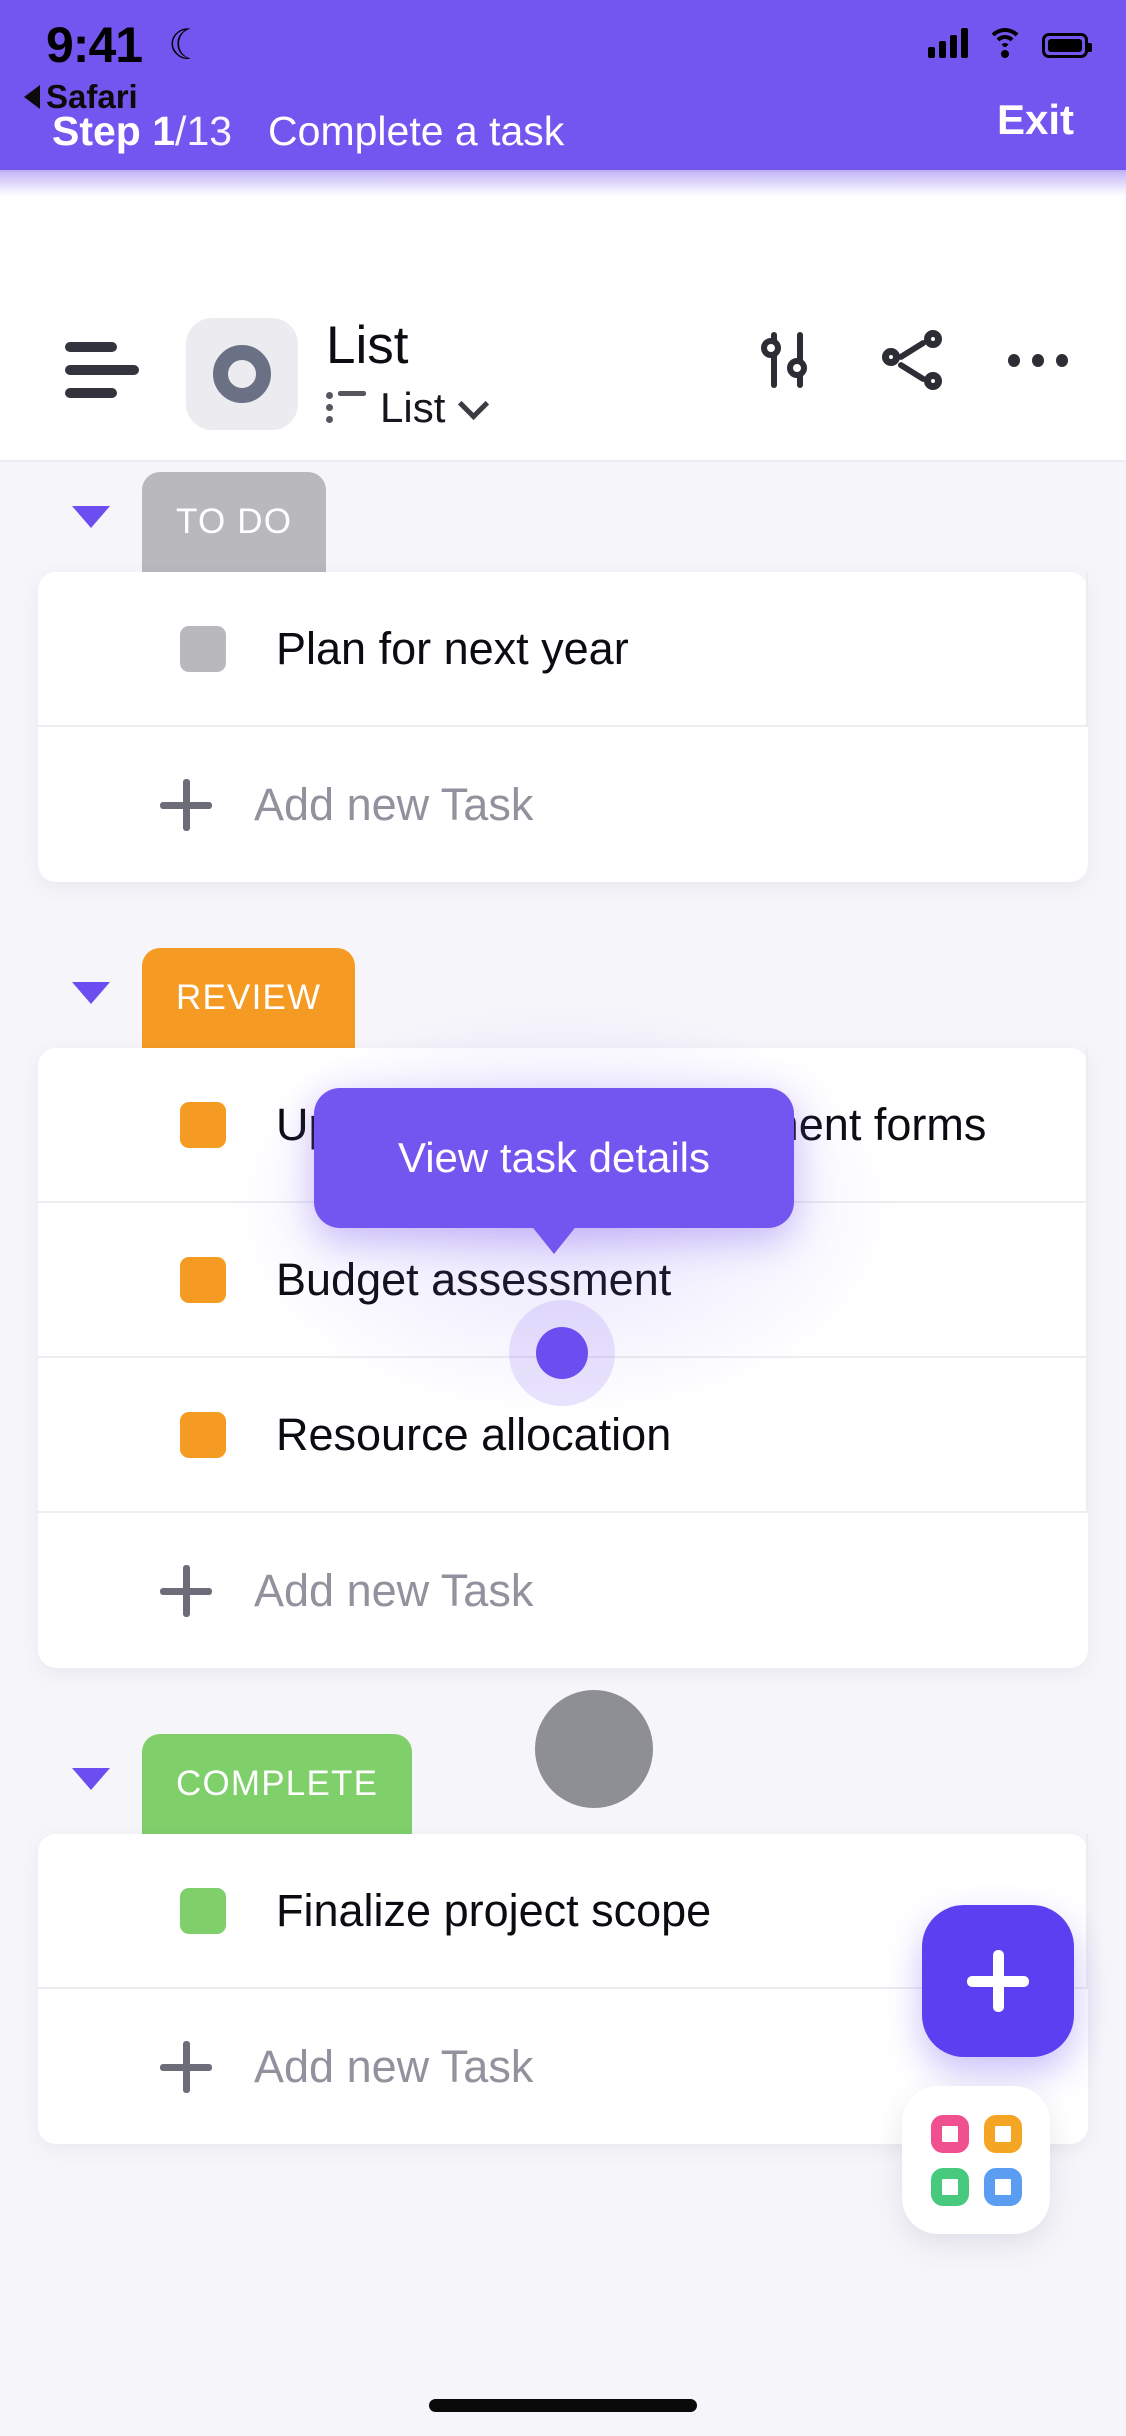 This screenshot has height=2436, width=1126. What do you see at coordinates (234, 522) in the screenshot?
I see `group-status-pill: TO DO` at bounding box center [234, 522].